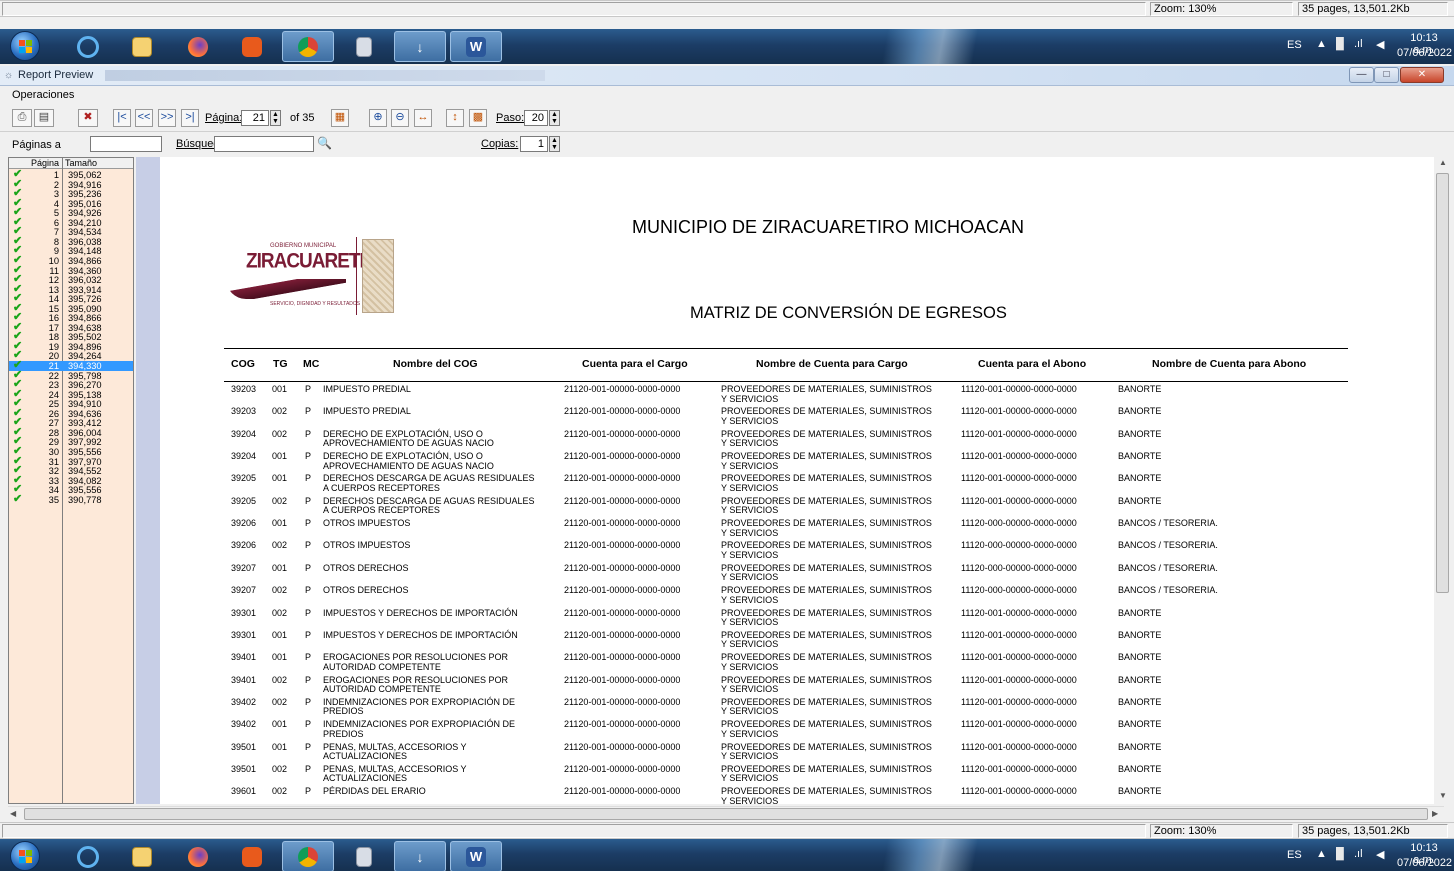 This screenshot has width=1454, height=871. I want to click on media-button-bottom, so click(252, 856).